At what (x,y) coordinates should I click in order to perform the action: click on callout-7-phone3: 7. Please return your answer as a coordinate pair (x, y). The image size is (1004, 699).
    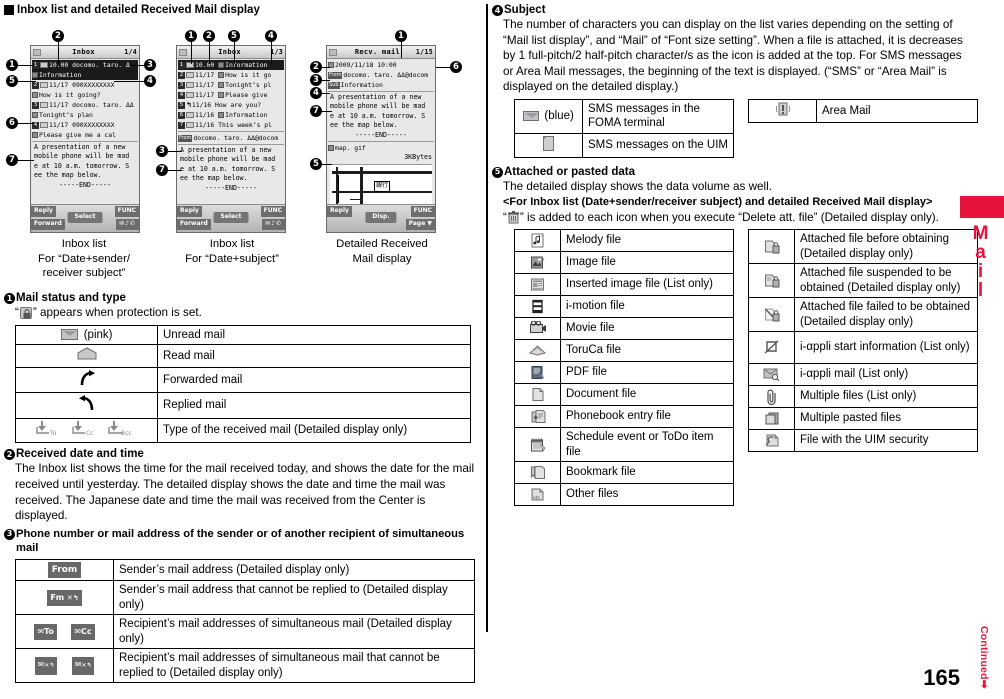
    Looking at the image, I should click on (316, 111).